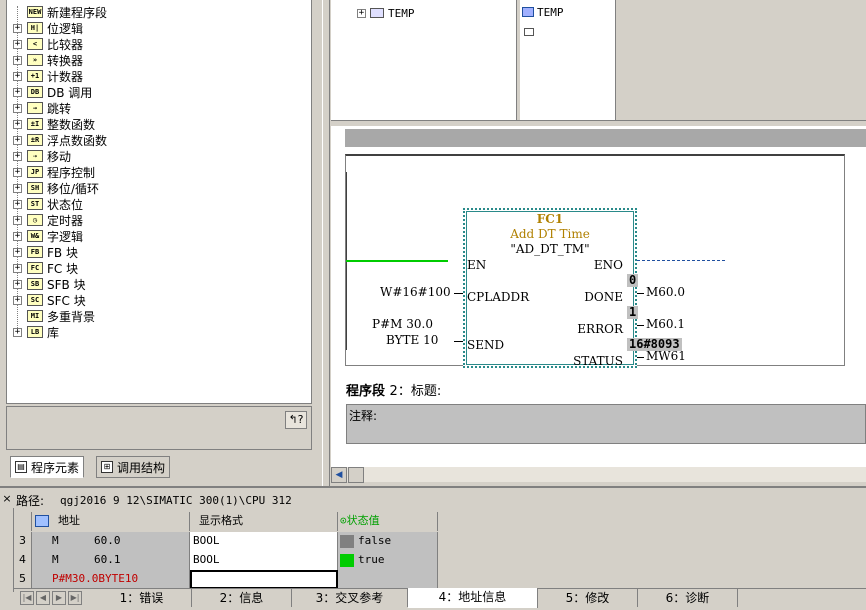  I want to click on tree-item: + ±I 整数函数, so click(51, 124).